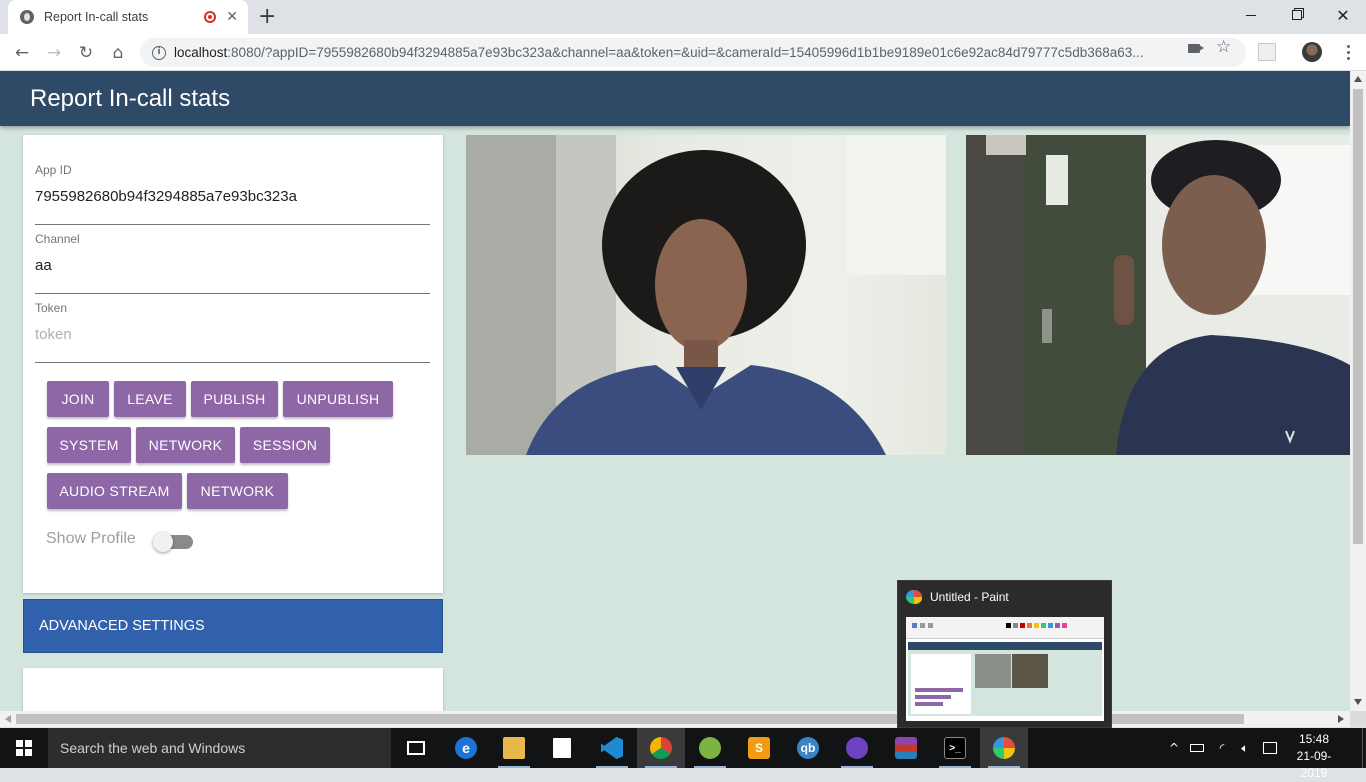 Image resolution: width=1366 pixels, height=782 pixels. I want to click on scroll-left-icon, so click(8, 719).